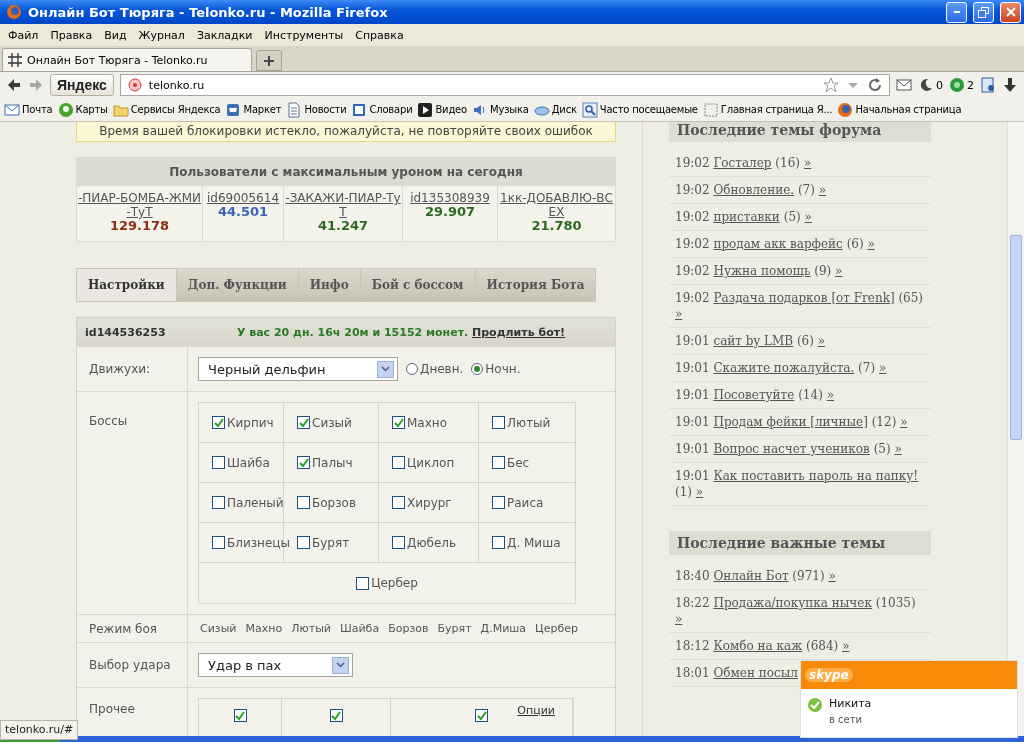  What do you see at coordinates (754, 395) in the screenshot?
I see `topic-link: Посоветуйте` at bounding box center [754, 395].